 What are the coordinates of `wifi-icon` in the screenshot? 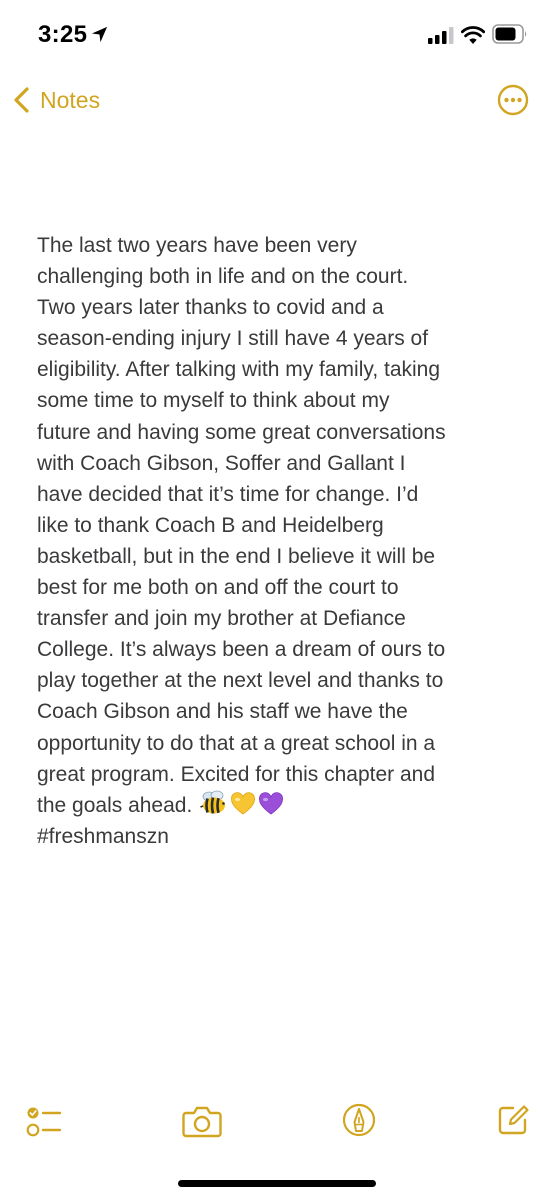 It's located at (473, 35).